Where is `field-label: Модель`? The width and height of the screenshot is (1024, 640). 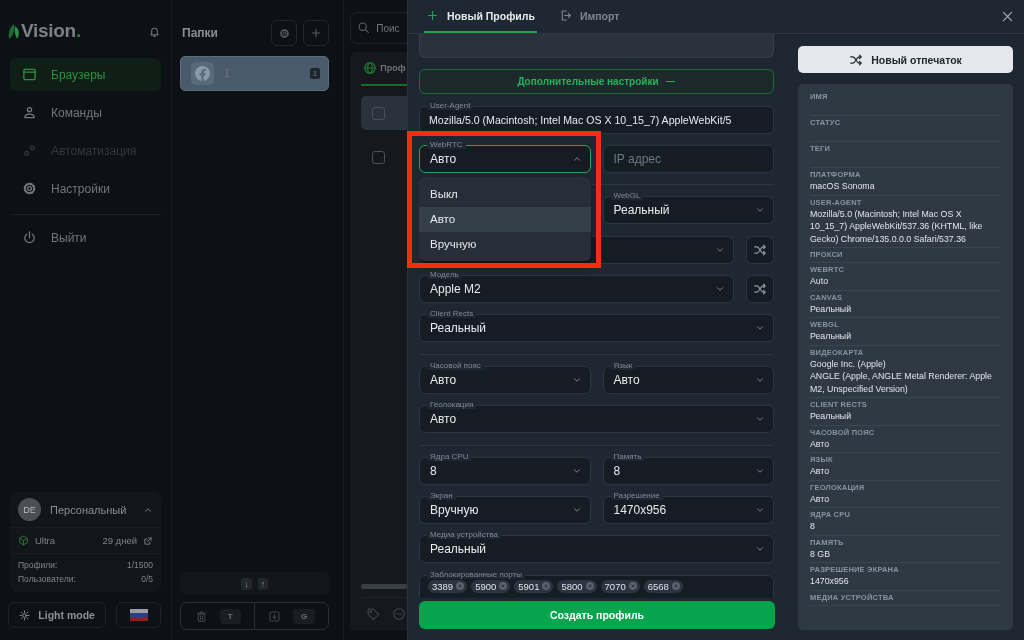 field-label: Модель is located at coordinates (444, 275).